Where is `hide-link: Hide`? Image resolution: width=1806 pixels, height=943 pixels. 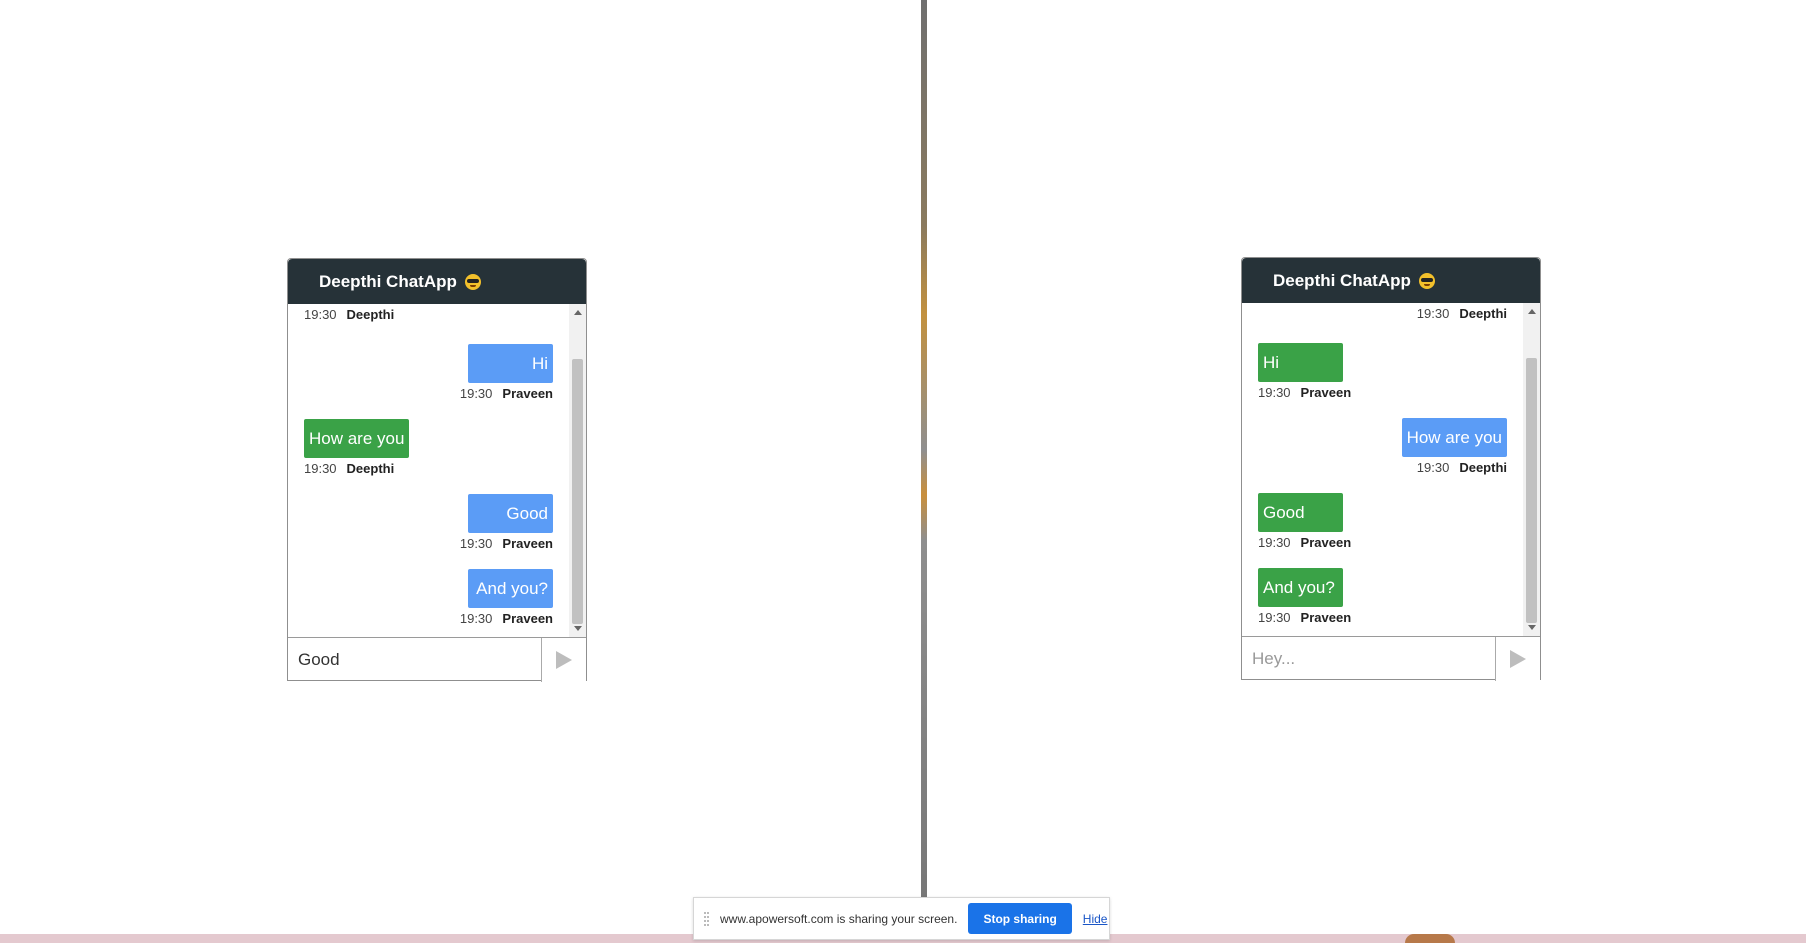 hide-link: Hide is located at coordinates (1095, 919).